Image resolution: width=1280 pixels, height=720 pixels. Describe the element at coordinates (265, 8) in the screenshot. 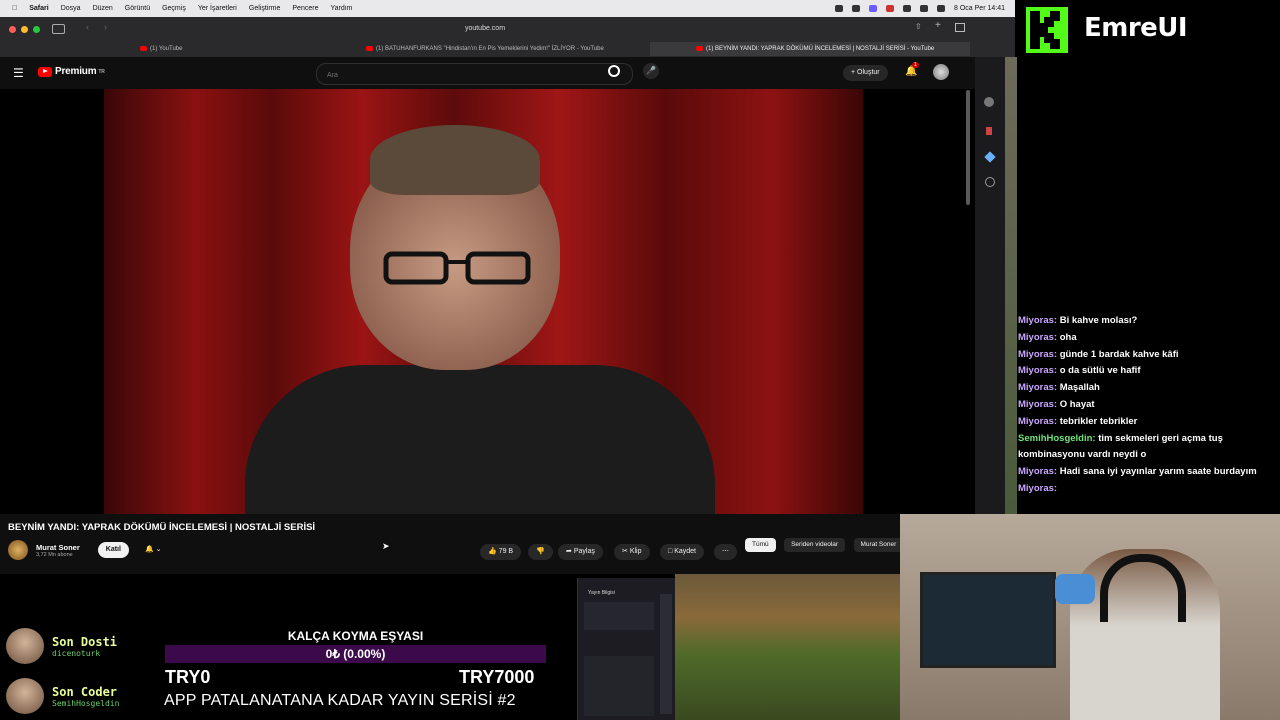

I see `menu-gelistirme: Geliştirme` at that location.